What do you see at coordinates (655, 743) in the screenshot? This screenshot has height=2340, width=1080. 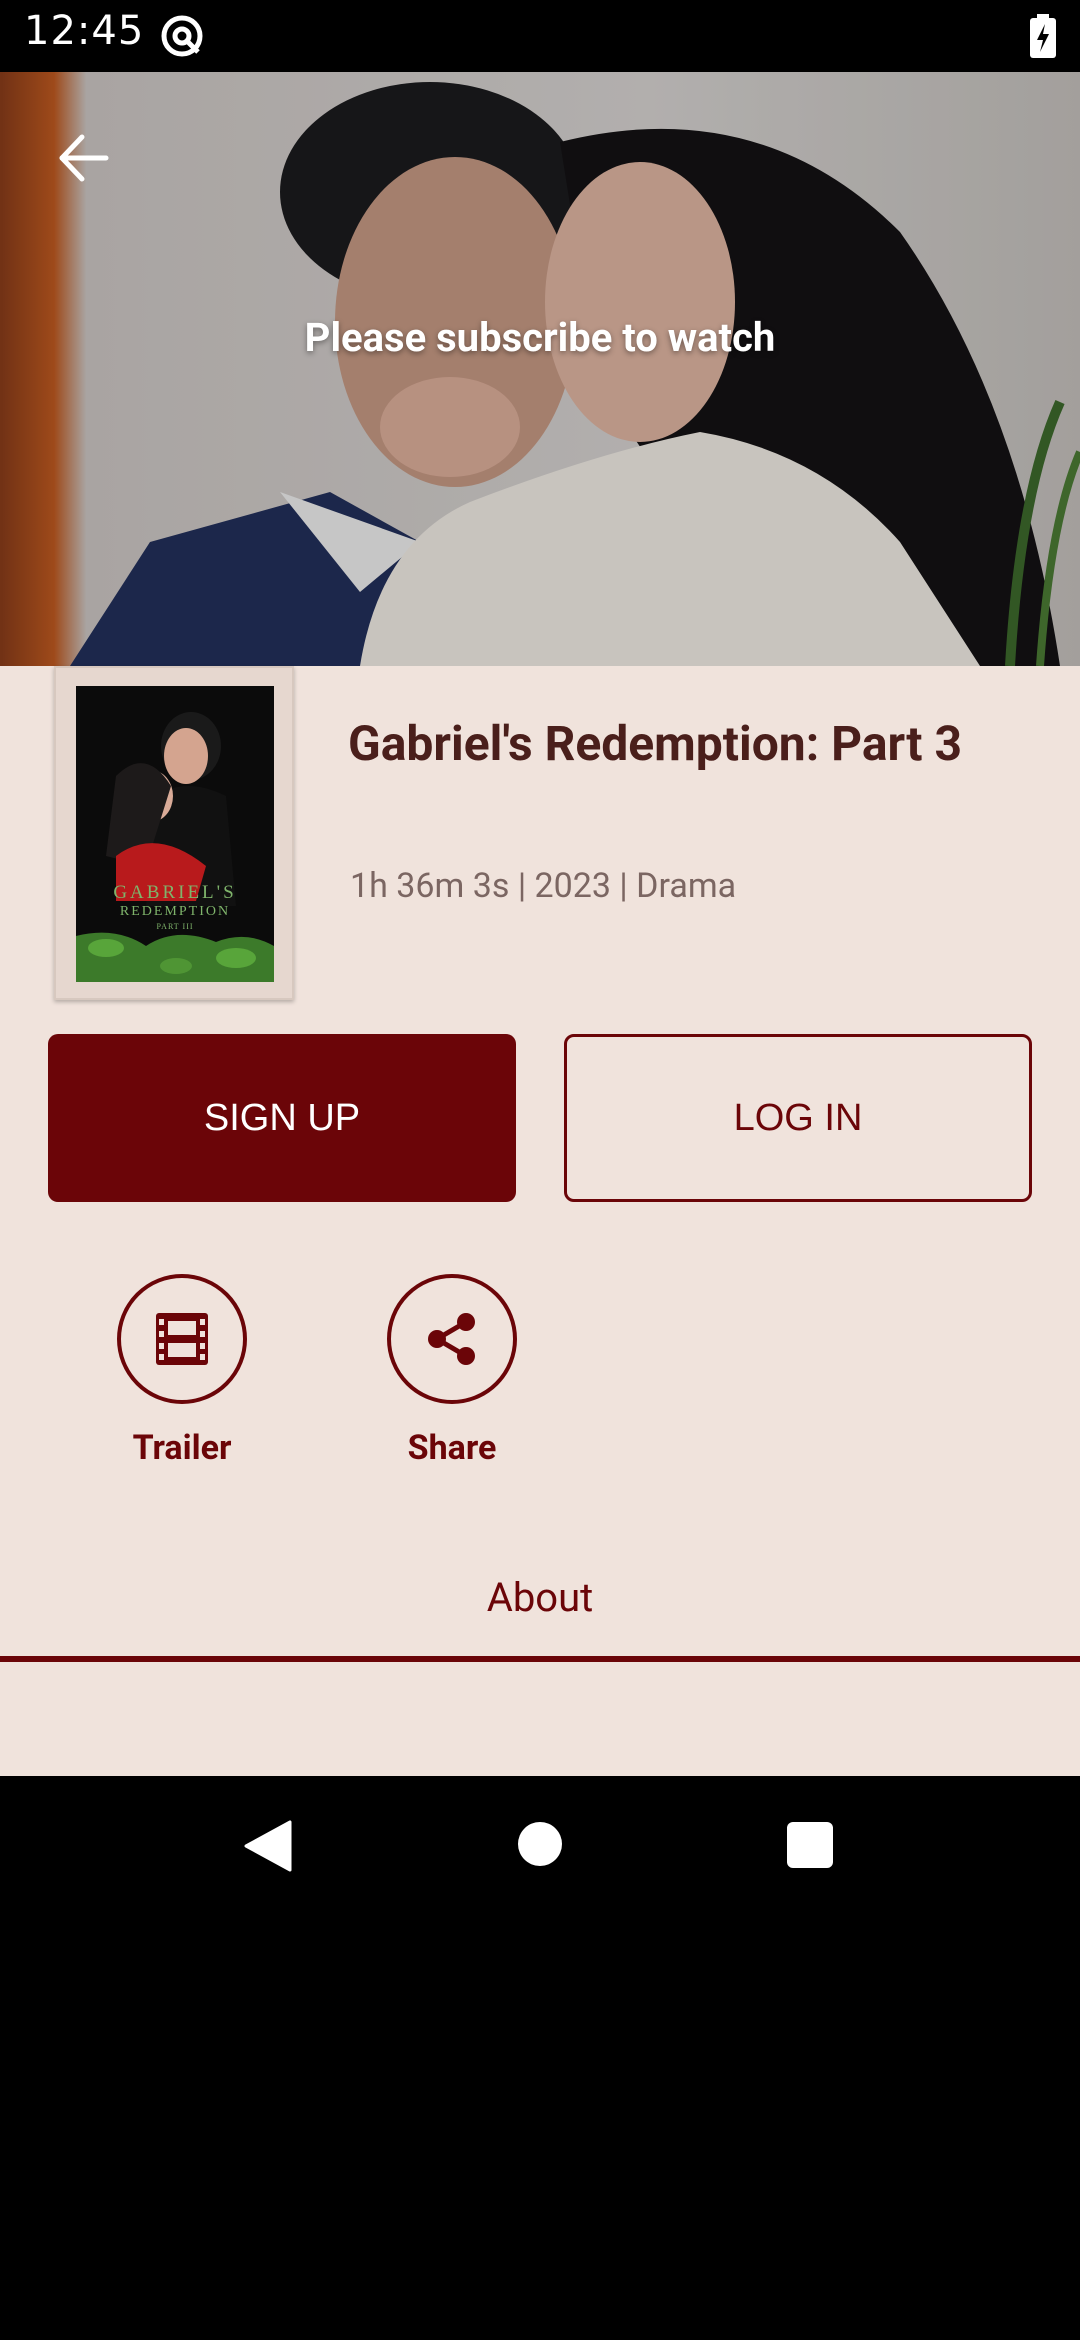 I see `movie-title: Gabriel's Redemption: Part 3` at bounding box center [655, 743].